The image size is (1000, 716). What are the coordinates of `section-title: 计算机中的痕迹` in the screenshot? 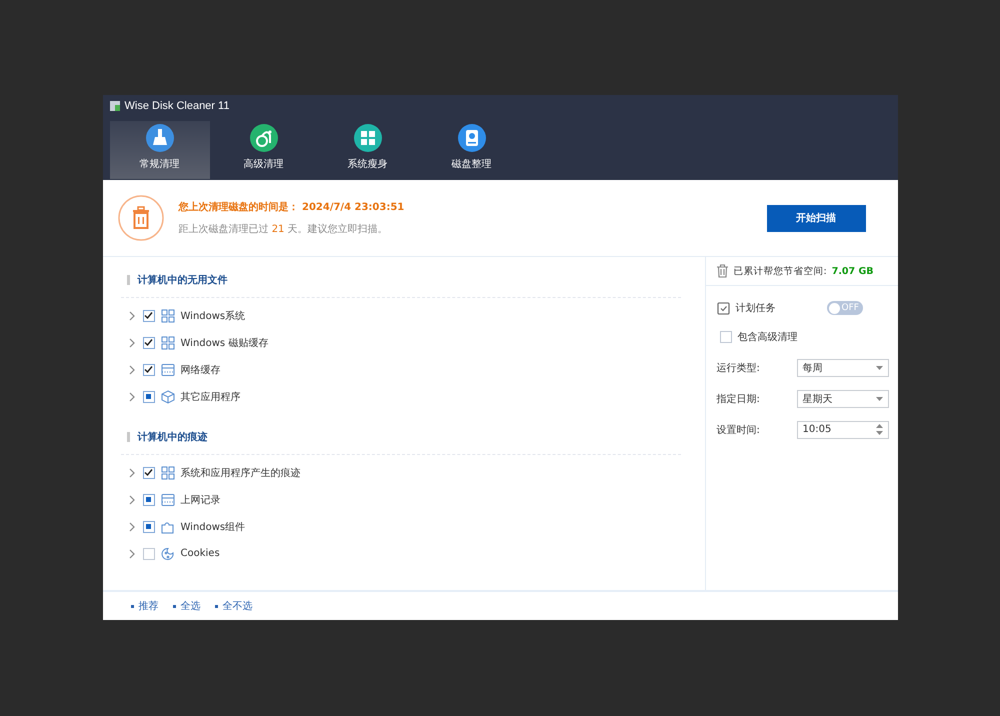 It's located at (173, 437).